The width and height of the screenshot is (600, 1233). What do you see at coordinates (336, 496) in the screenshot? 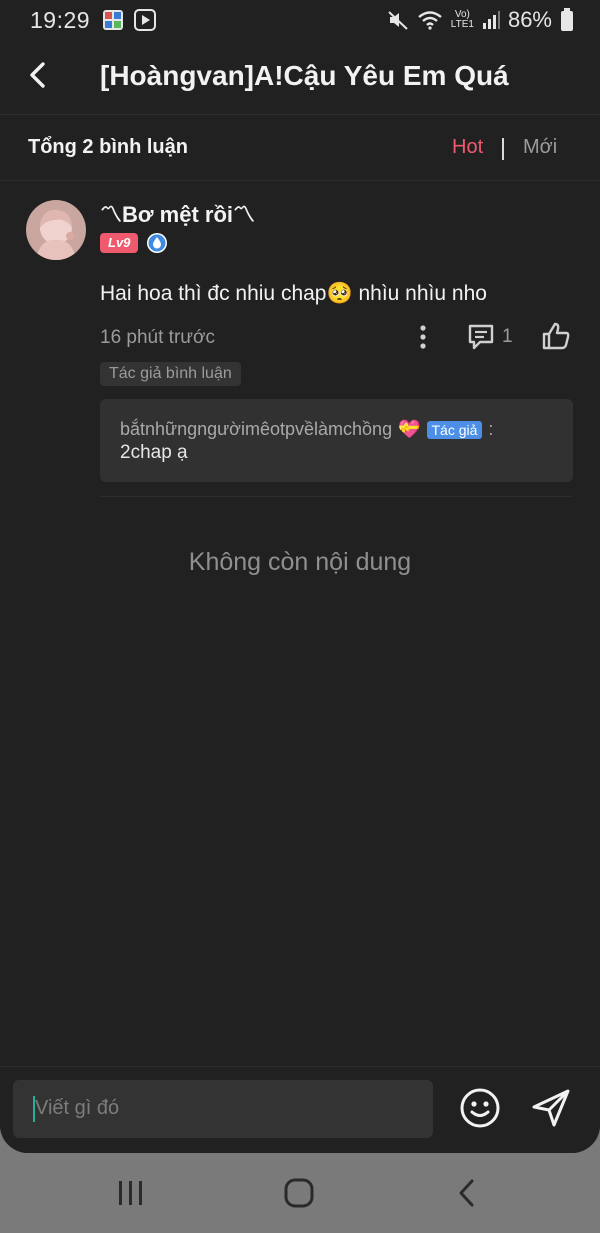
I see `comment-divider` at bounding box center [336, 496].